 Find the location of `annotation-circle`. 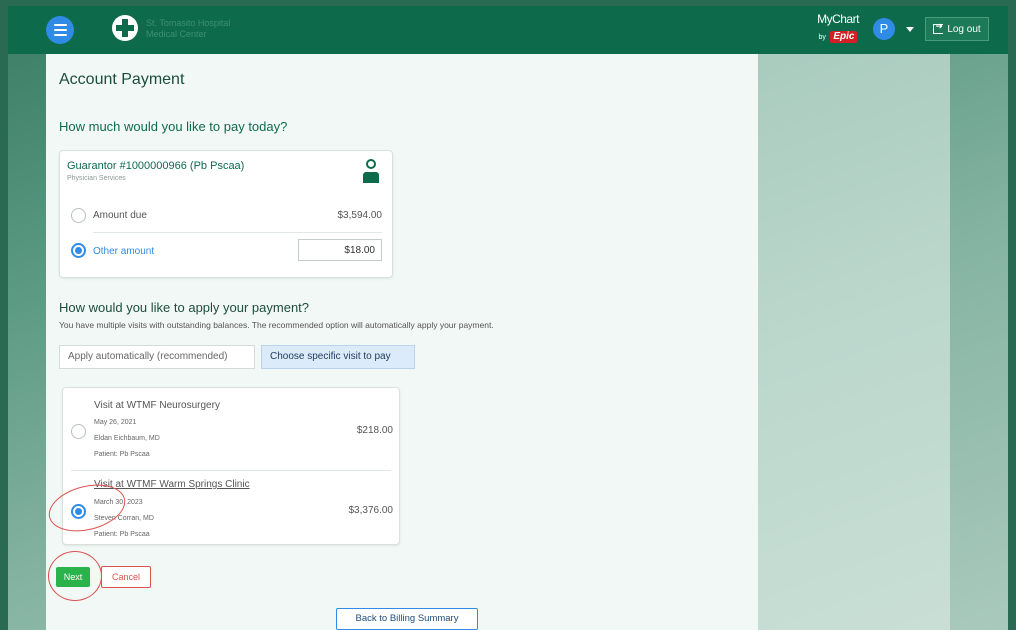

annotation-circle is located at coordinates (75, 576).